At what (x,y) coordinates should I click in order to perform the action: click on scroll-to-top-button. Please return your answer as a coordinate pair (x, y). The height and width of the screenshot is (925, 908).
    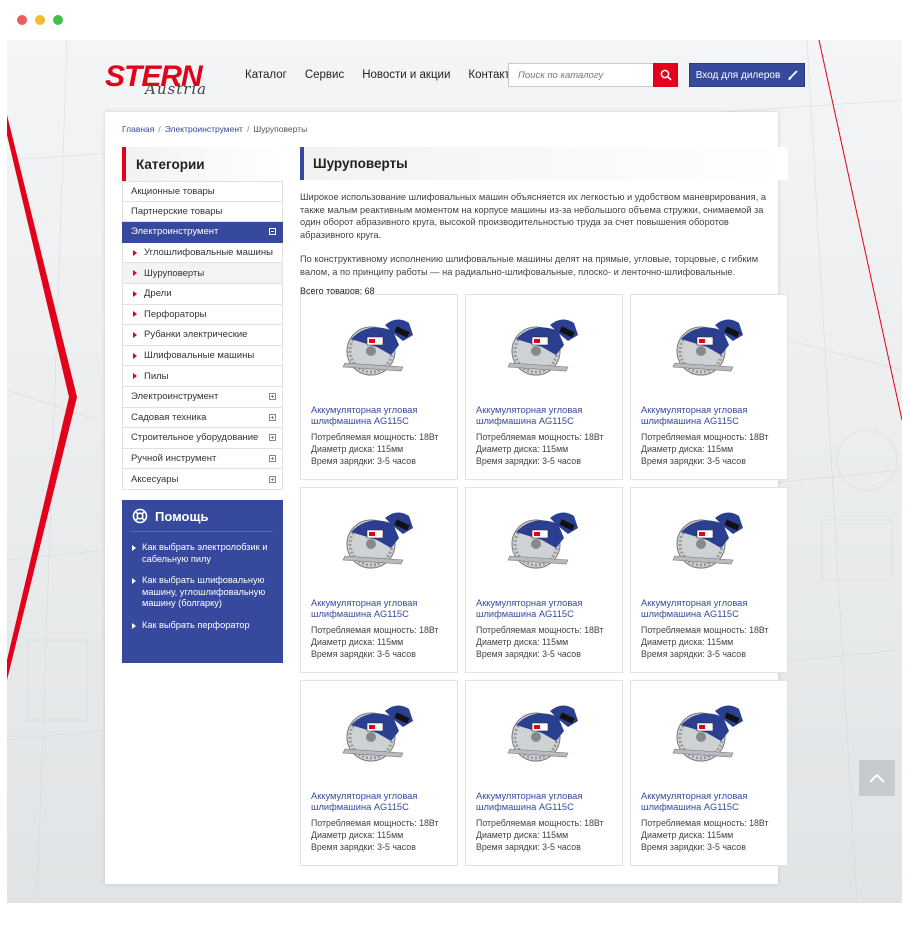
    Looking at the image, I should click on (877, 778).